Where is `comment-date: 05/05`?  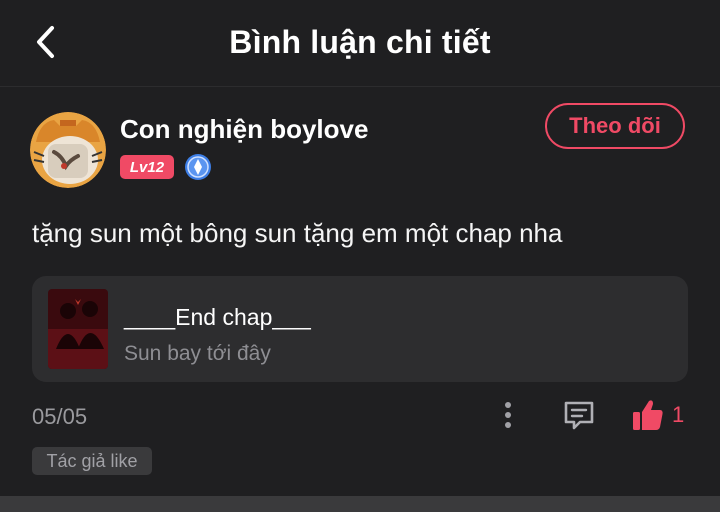
comment-date: 05/05 is located at coordinates (60, 416).